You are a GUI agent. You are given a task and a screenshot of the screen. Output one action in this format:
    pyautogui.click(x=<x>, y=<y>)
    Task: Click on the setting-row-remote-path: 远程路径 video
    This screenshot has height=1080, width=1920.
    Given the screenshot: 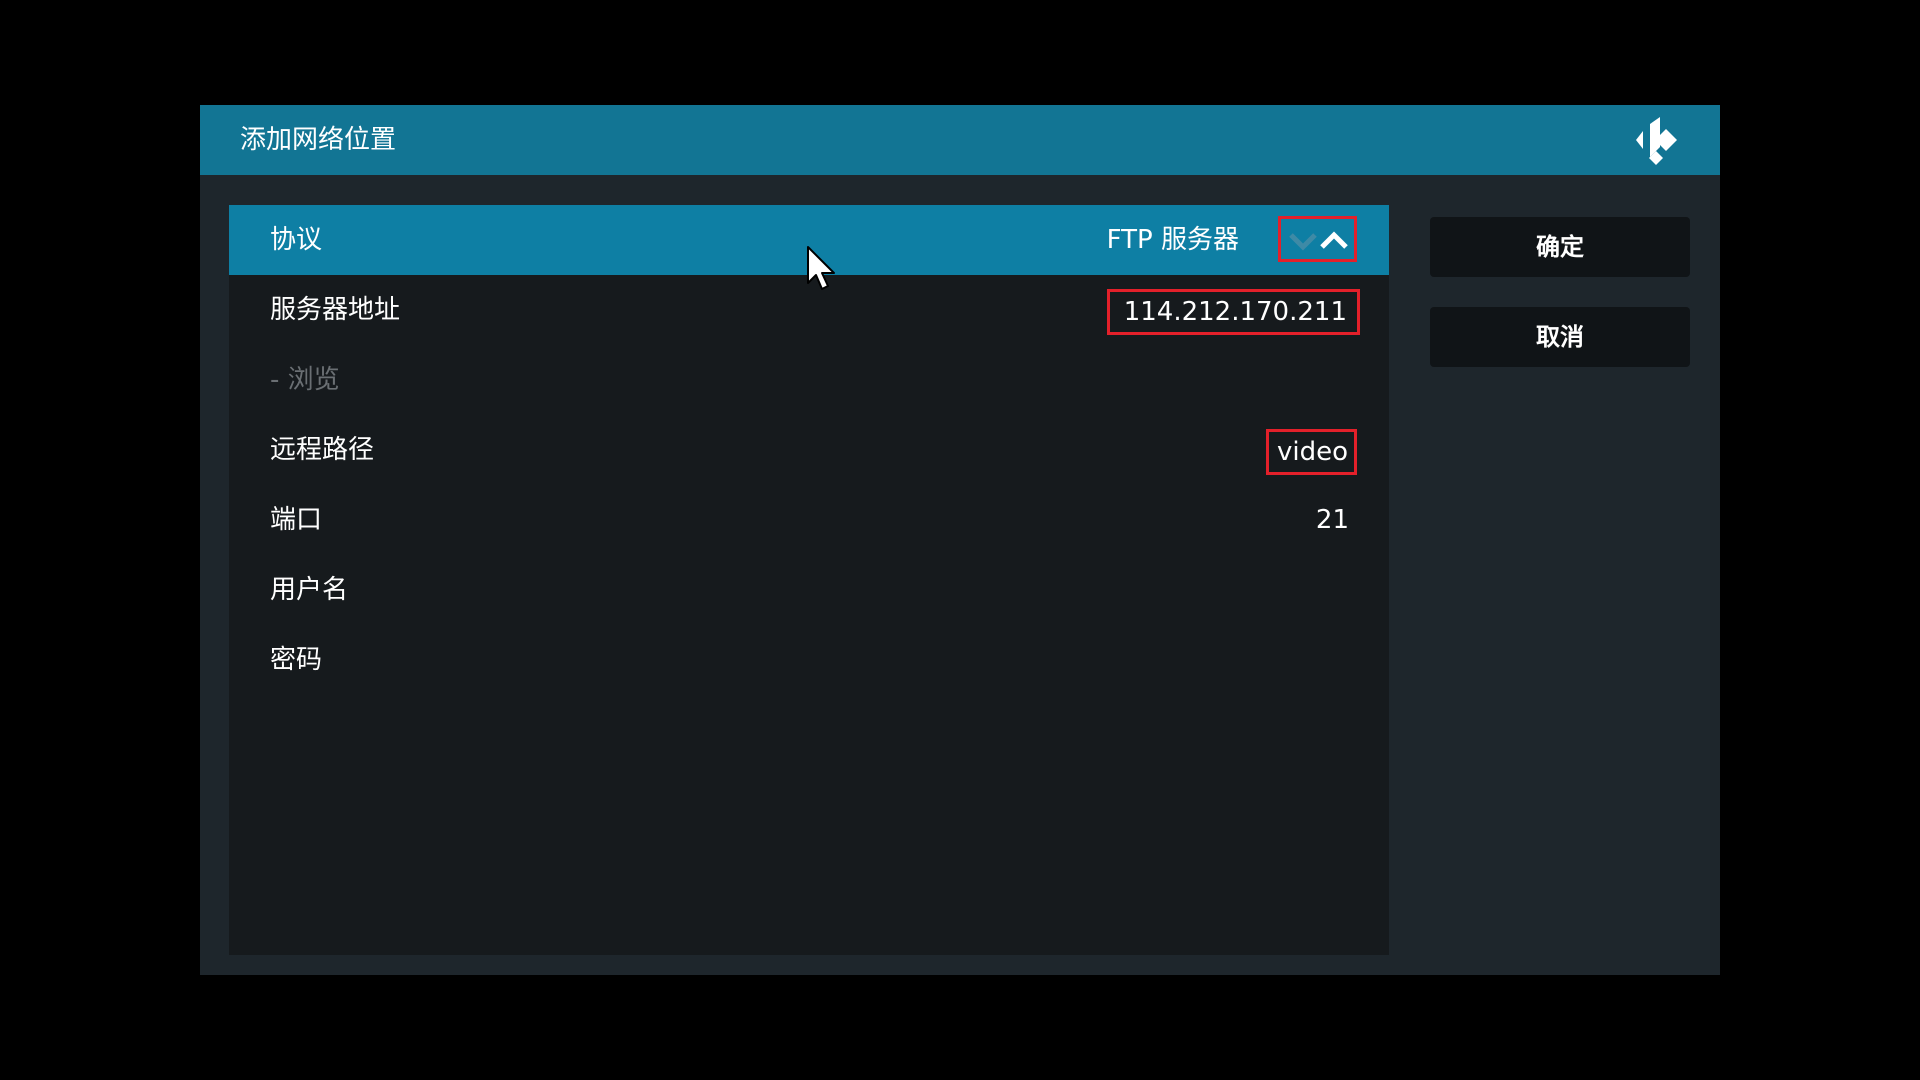 What is the action you would take?
    pyautogui.click(x=809, y=450)
    